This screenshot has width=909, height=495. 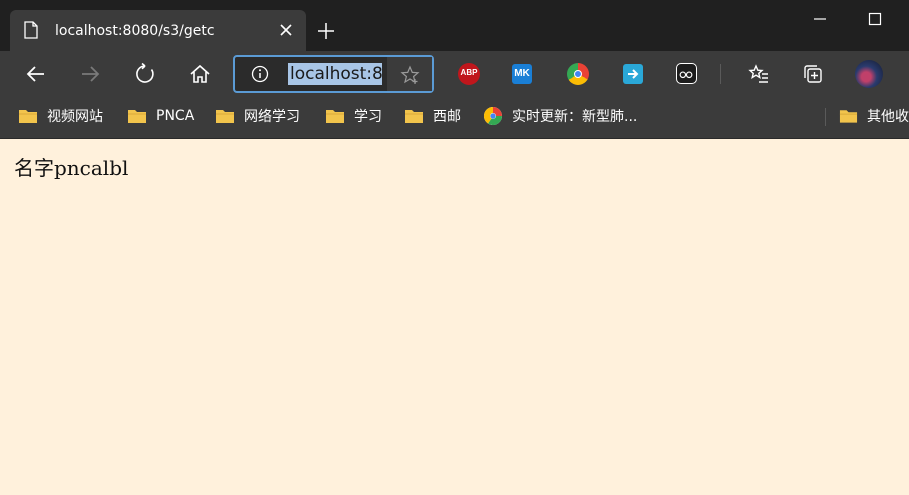 What do you see at coordinates (454, 74) in the screenshot?
I see `toolbar: localhost:8 ABP MK` at bounding box center [454, 74].